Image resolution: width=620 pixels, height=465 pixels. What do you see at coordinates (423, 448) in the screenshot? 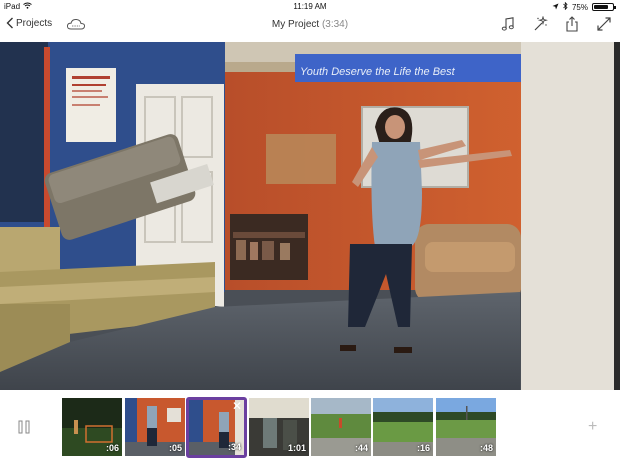
I see `clip-duration: :16` at bounding box center [423, 448].